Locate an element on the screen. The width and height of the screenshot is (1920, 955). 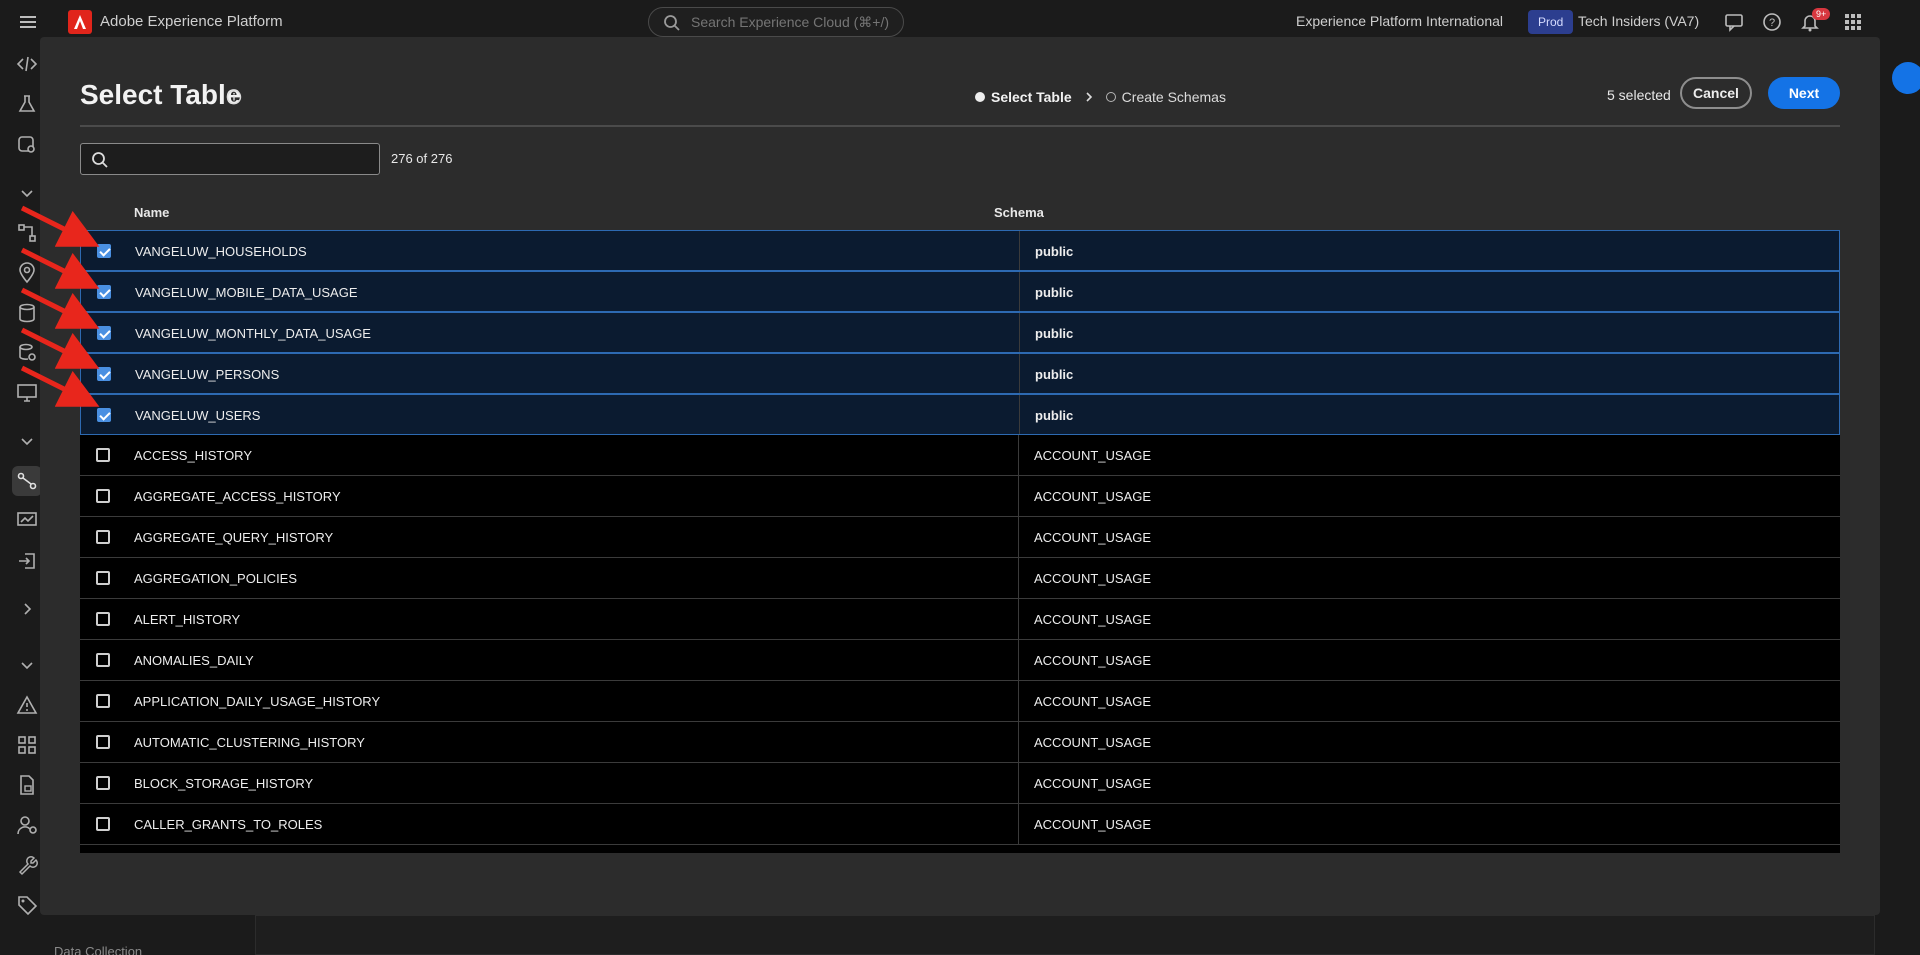
search-icon is located at coordinates (100, 160).